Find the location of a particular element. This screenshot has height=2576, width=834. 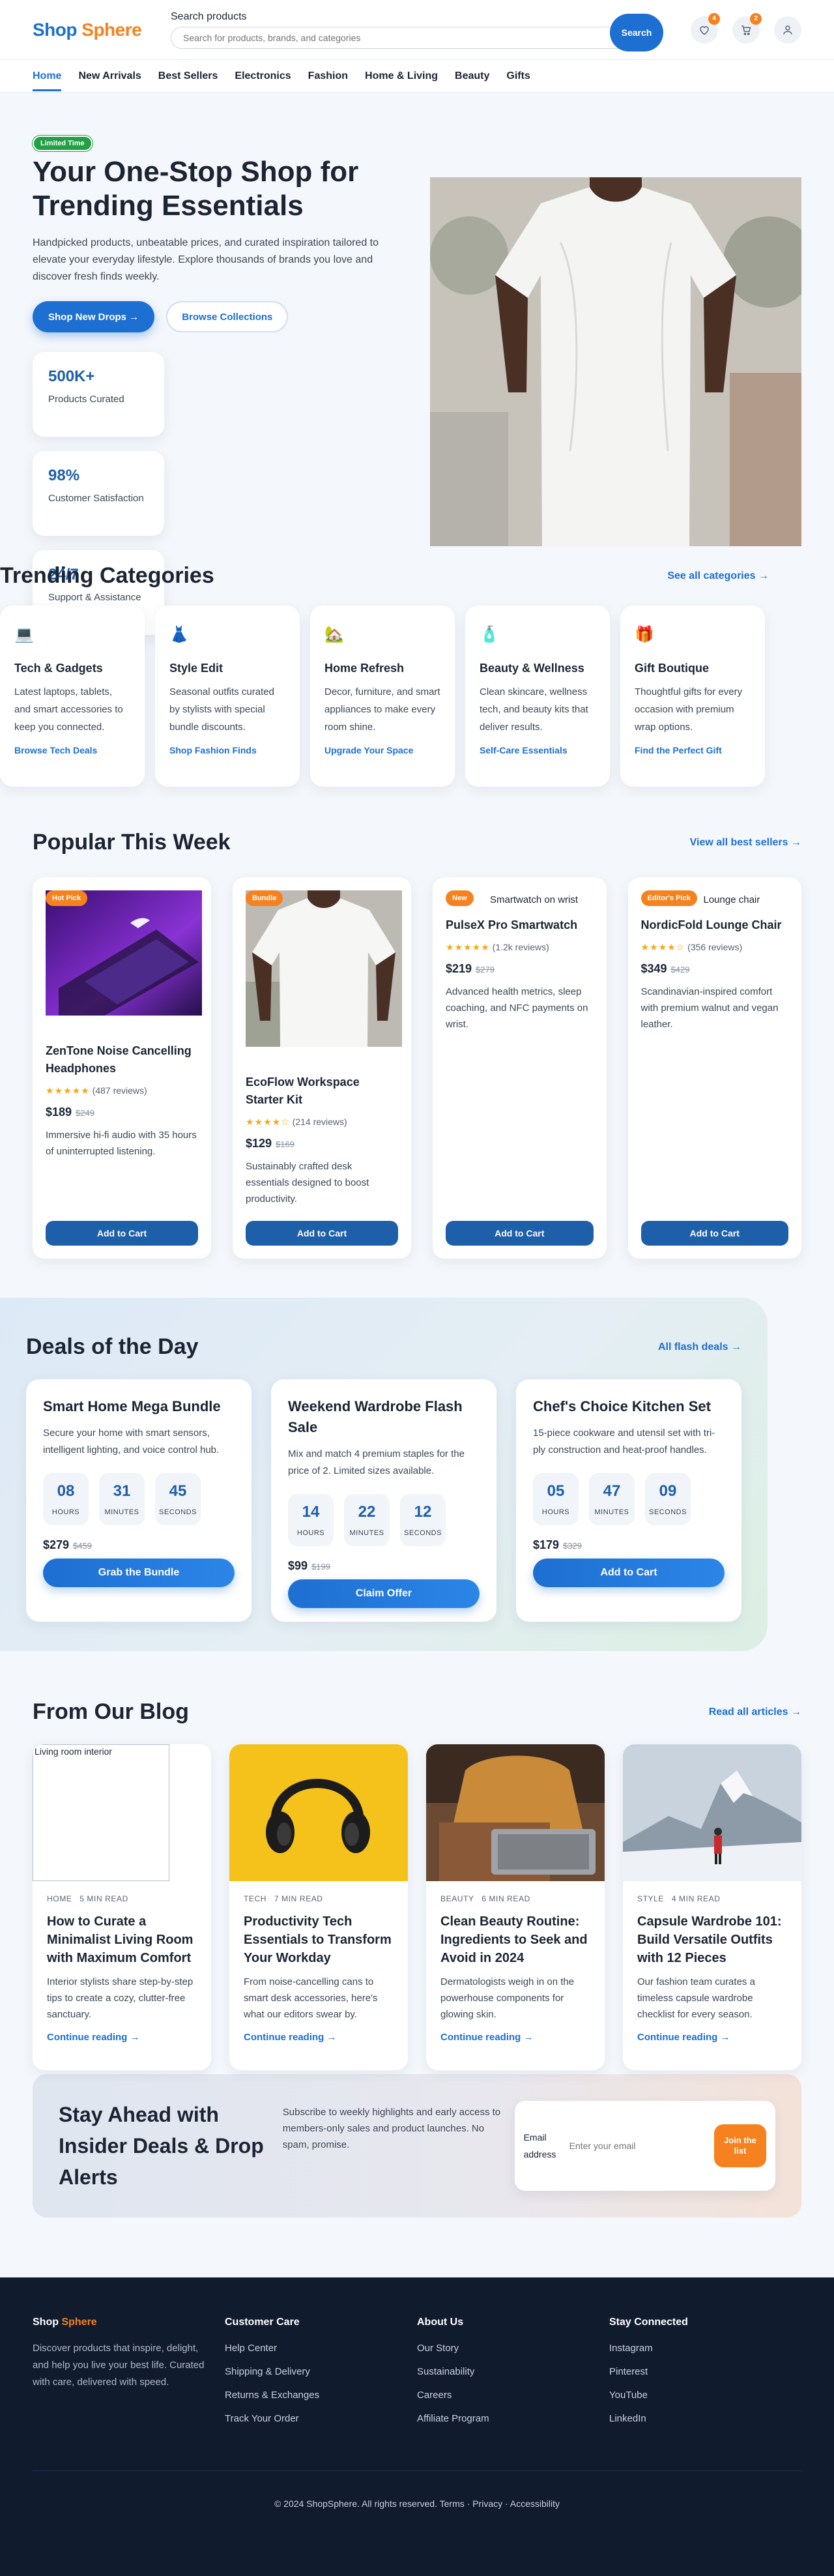

privacy-link: Privacy is located at coordinates (487, 2503).